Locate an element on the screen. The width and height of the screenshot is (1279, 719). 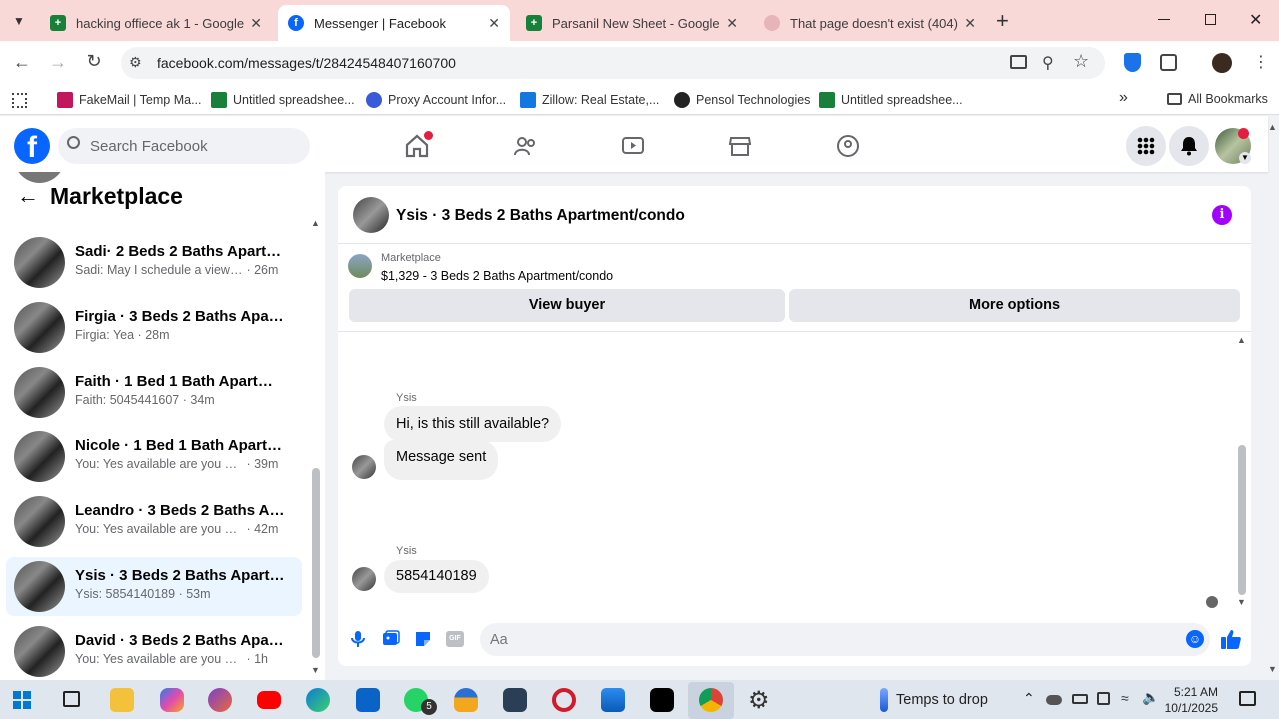
site-info-icon: ⚙ is located at coordinates (135, 62).